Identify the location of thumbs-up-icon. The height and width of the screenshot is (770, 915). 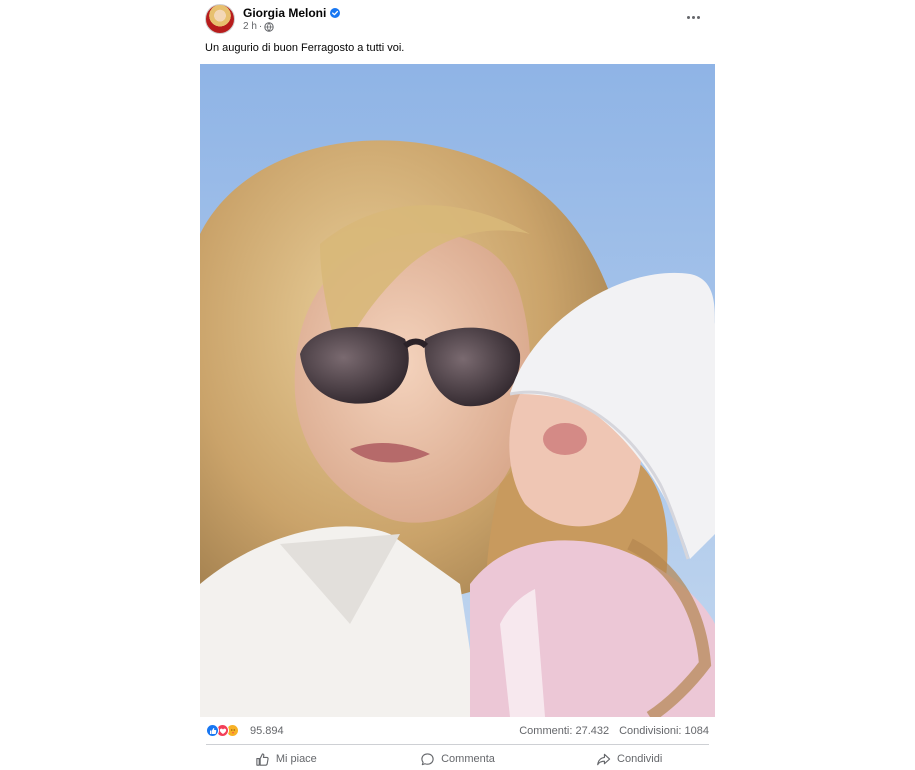
(262, 759).